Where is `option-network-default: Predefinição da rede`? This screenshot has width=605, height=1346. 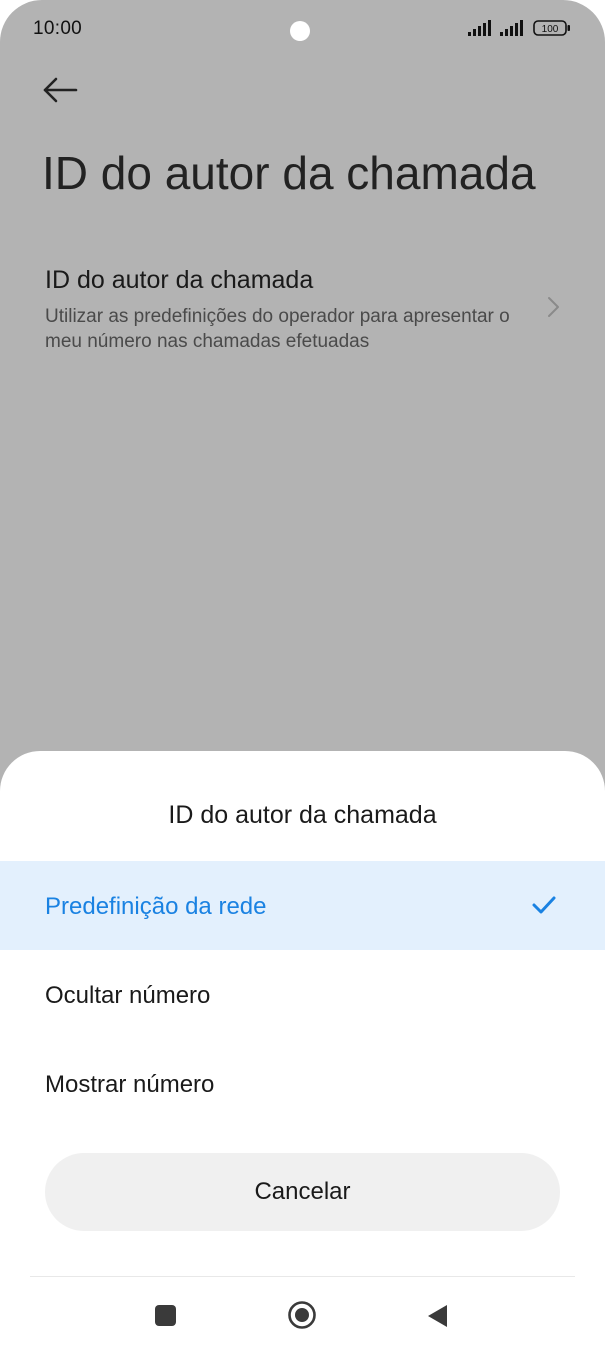 option-network-default: Predefinição da rede is located at coordinates (302, 905).